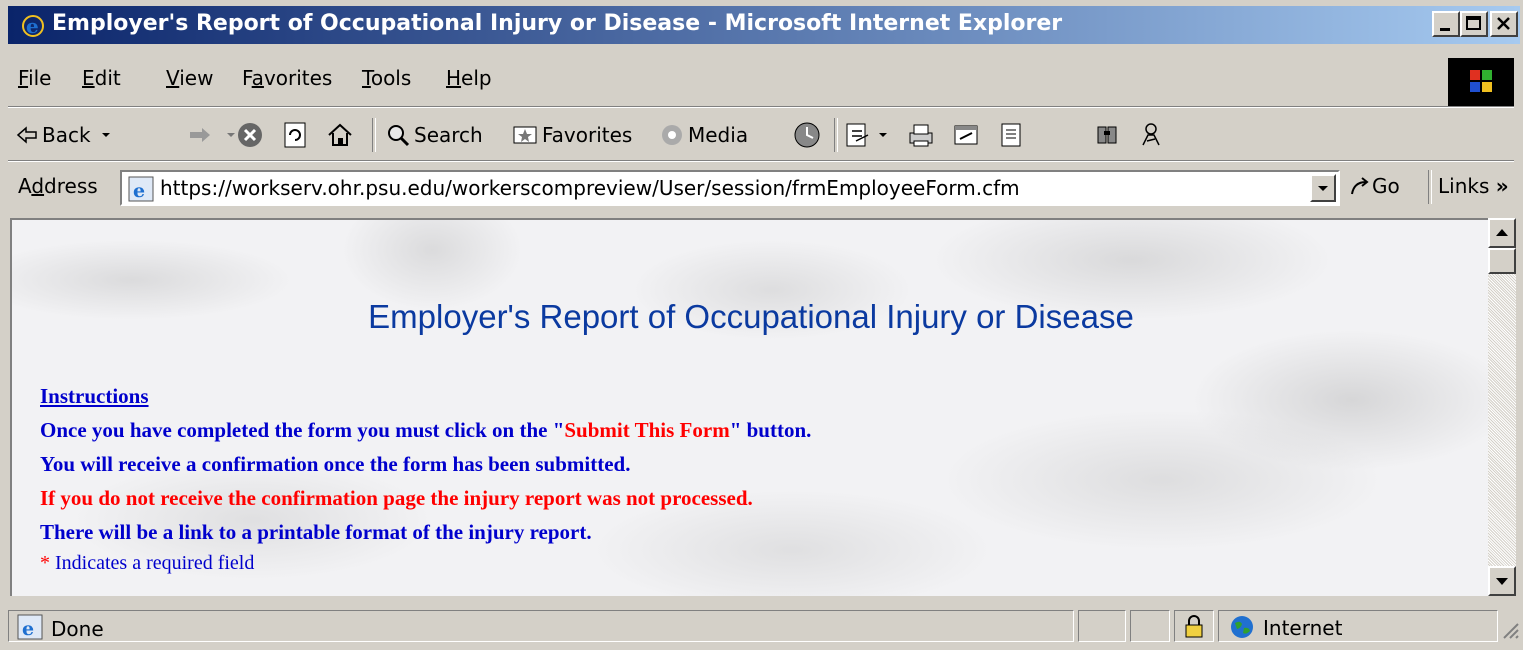 The image size is (1523, 650). I want to click on media-label: Media, so click(718, 135).